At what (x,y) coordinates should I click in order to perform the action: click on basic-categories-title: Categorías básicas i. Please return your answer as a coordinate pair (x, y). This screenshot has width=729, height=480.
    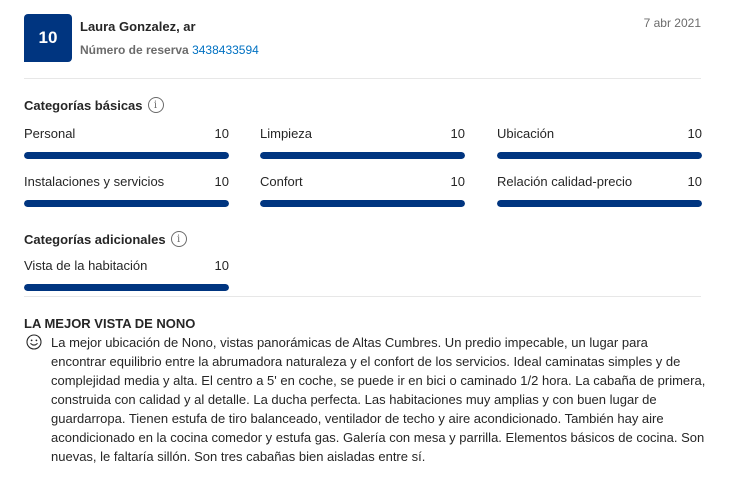
    Looking at the image, I should click on (94, 105).